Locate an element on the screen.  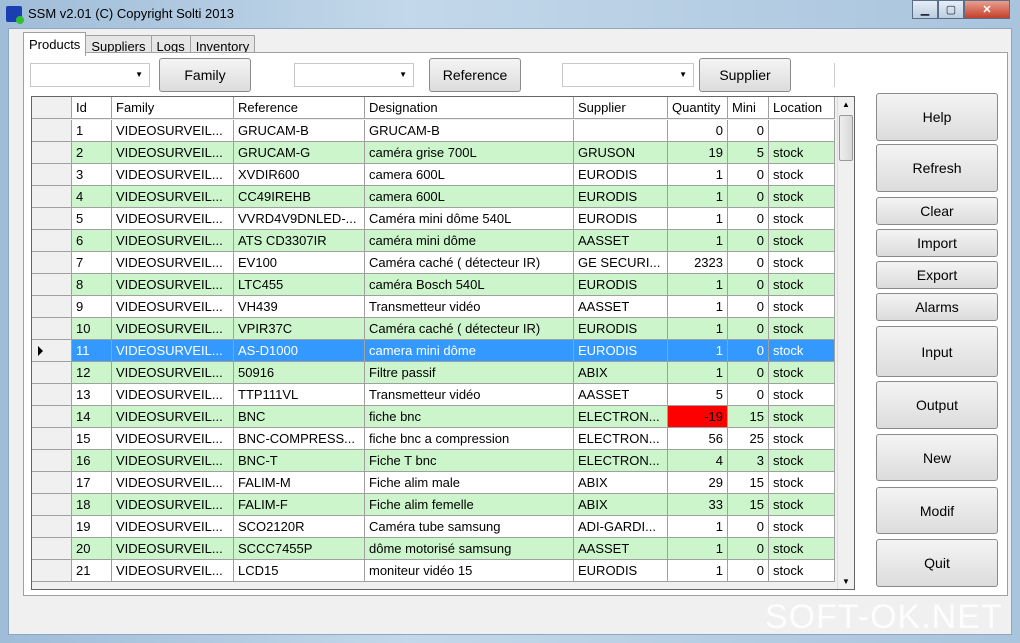
cell-reference: GRUCAM-B is located at coordinates (299, 131).